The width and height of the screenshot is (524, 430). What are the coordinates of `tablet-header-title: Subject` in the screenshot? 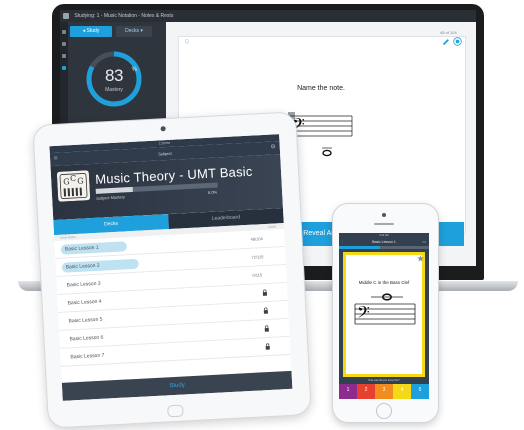 It's located at (165, 153).